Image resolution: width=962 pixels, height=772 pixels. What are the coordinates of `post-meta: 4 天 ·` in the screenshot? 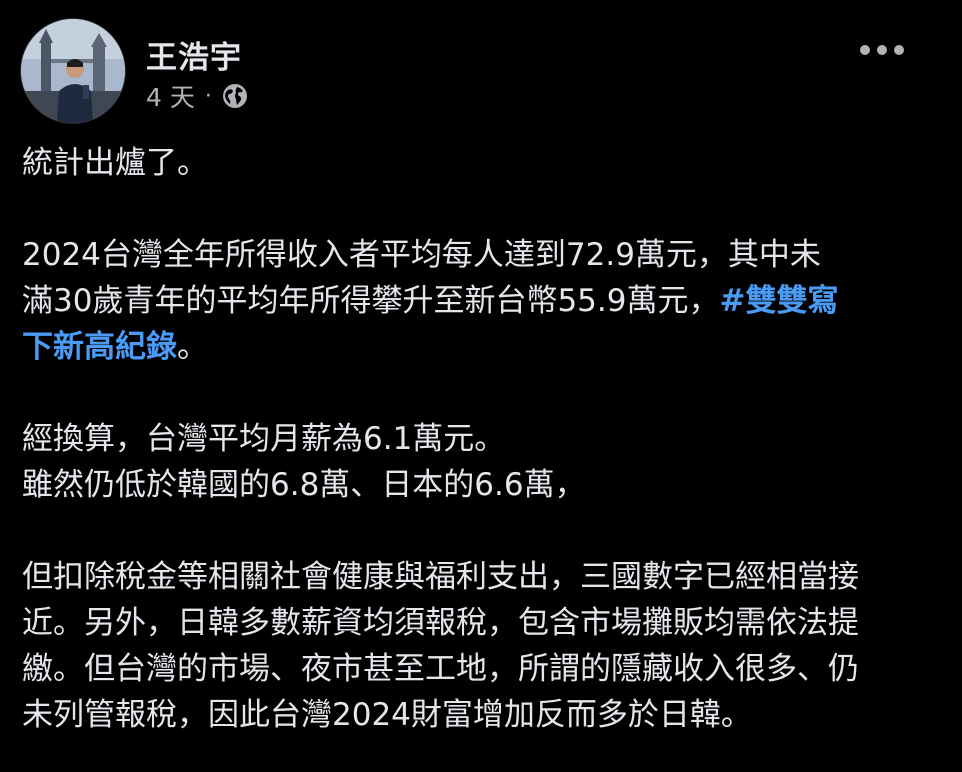 It's located at (197, 96).